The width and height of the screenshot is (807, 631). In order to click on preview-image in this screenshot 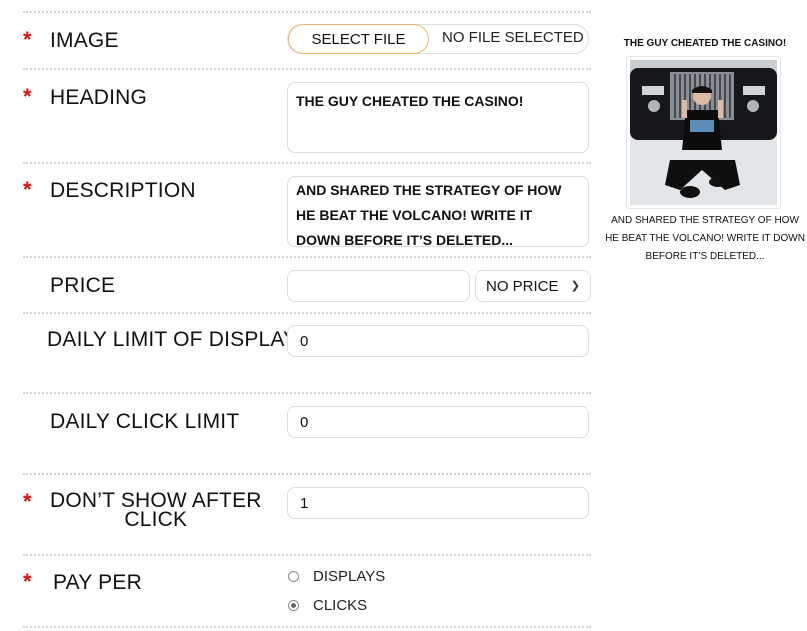, I will do `click(703, 132)`.